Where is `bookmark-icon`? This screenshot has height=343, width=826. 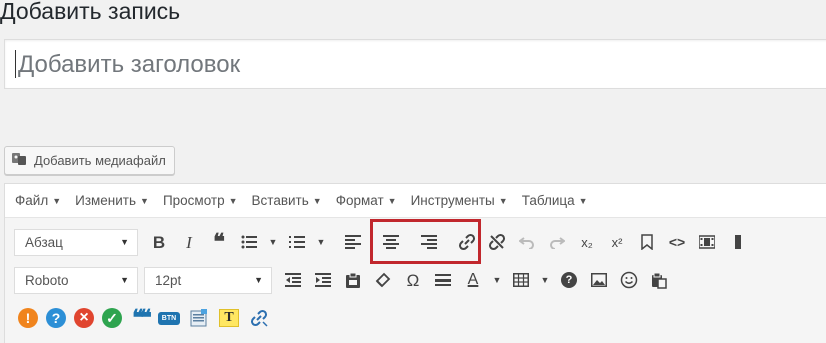
bookmark-icon is located at coordinates (647, 242).